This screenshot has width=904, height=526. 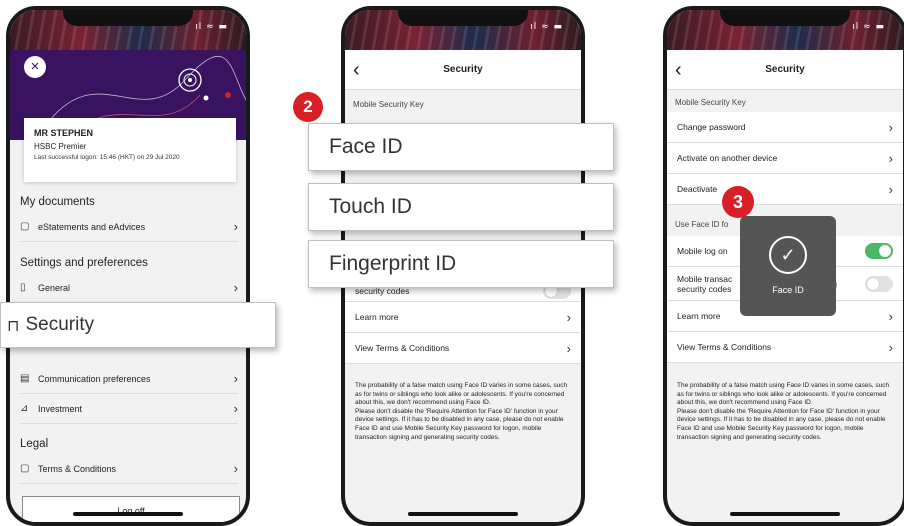 I want to click on customer-tier: HSBC Premier, so click(x=60, y=146).